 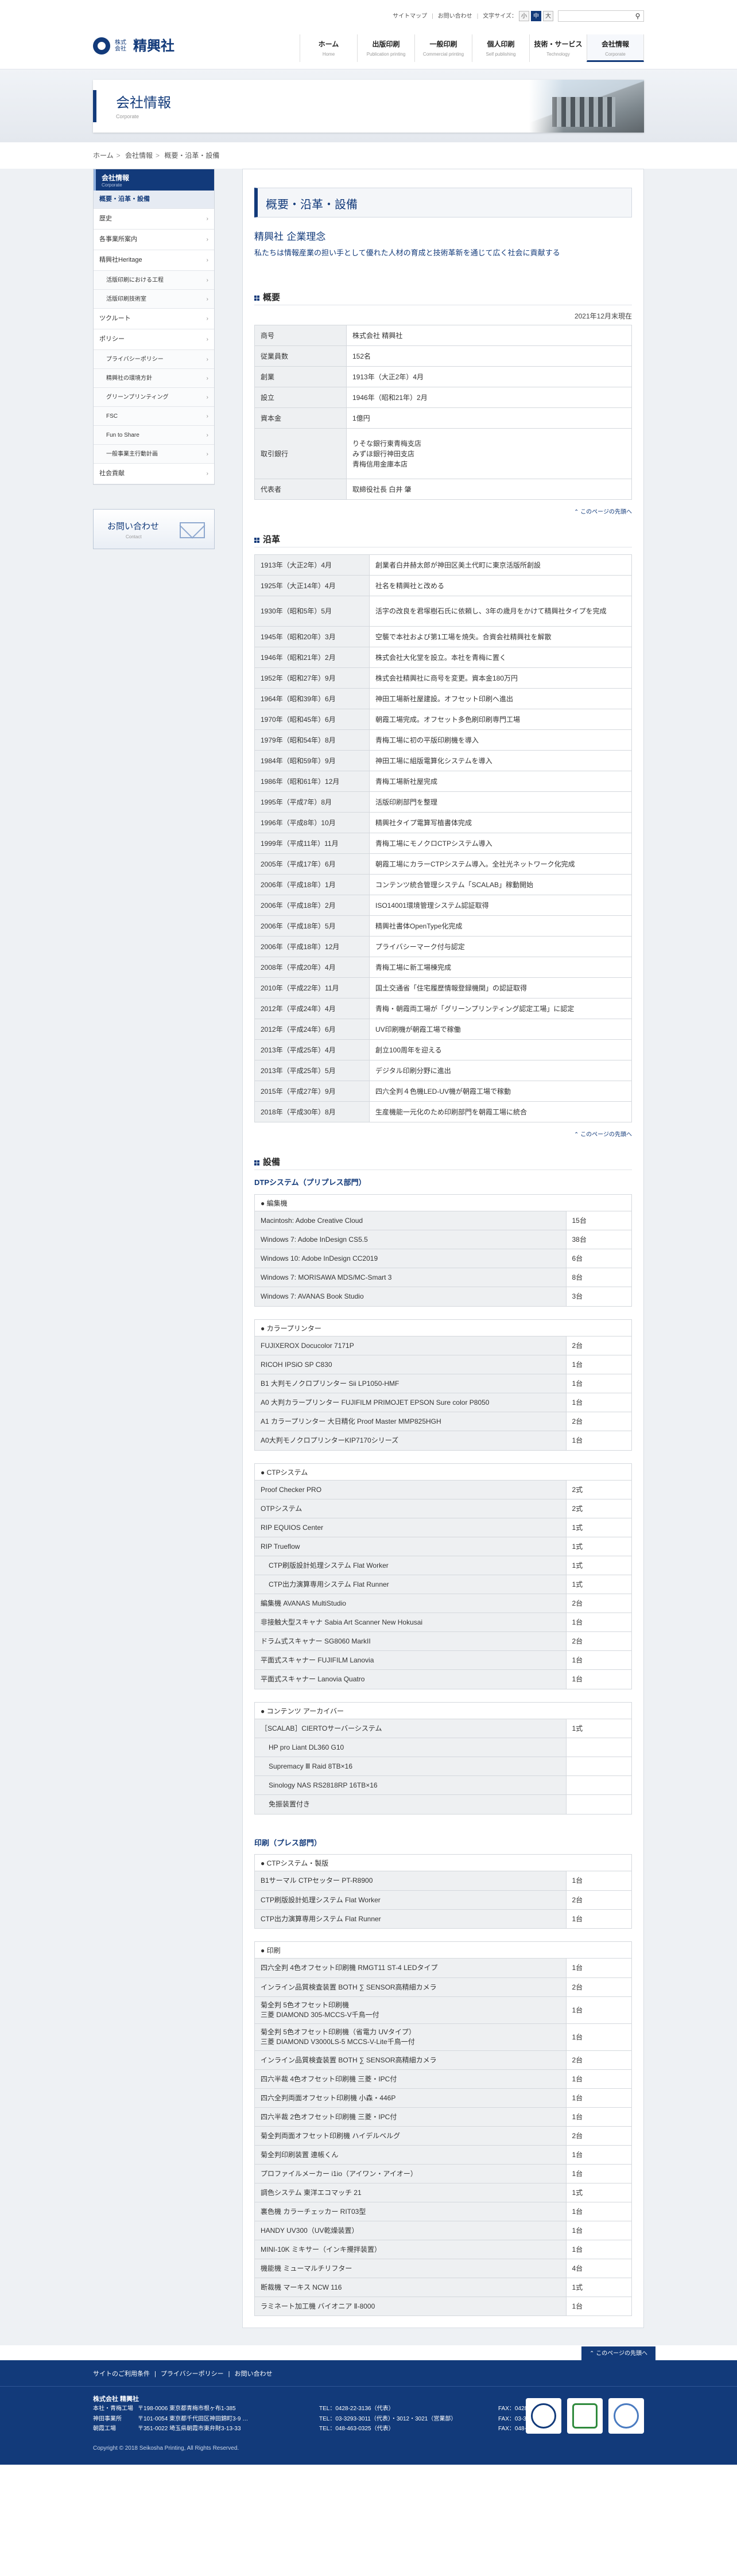 What do you see at coordinates (501, 1111) in the screenshot?
I see `history-event: 生産機能一元化のため印刷部門を朝霞工場に統合` at bounding box center [501, 1111].